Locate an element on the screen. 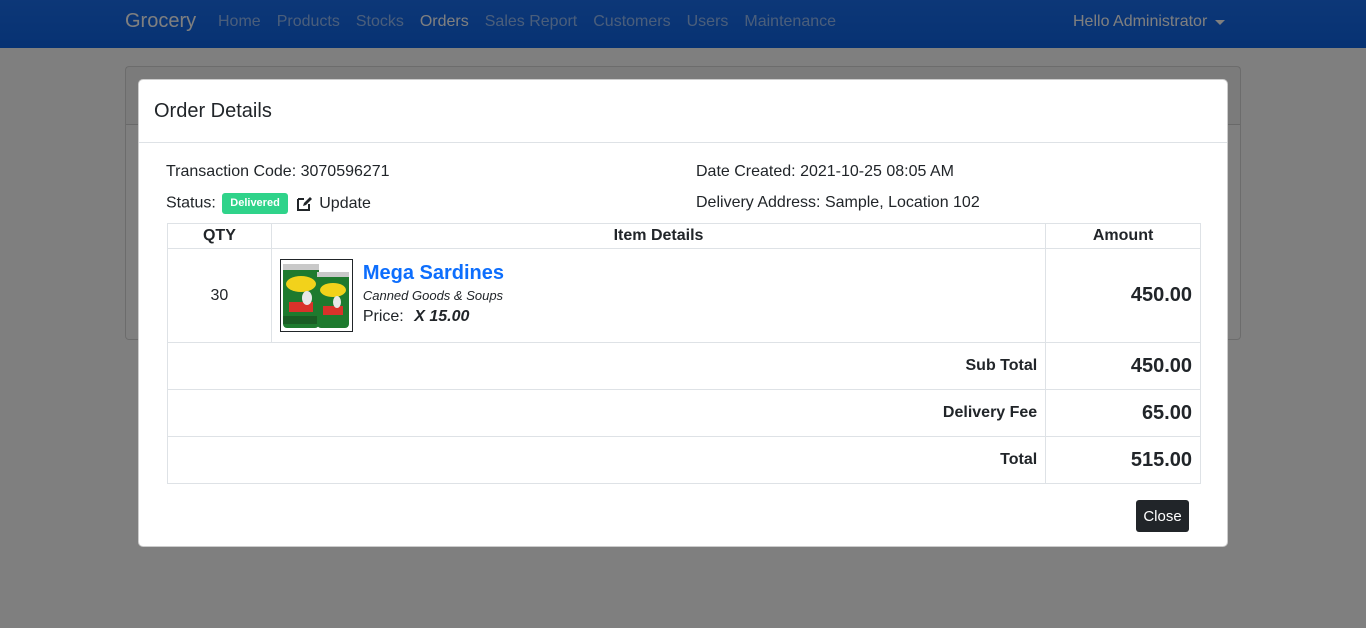 This screenshot has height=628, width=1366. delivery-address: Sample, Location 102 is located at coordinates (902, 202).